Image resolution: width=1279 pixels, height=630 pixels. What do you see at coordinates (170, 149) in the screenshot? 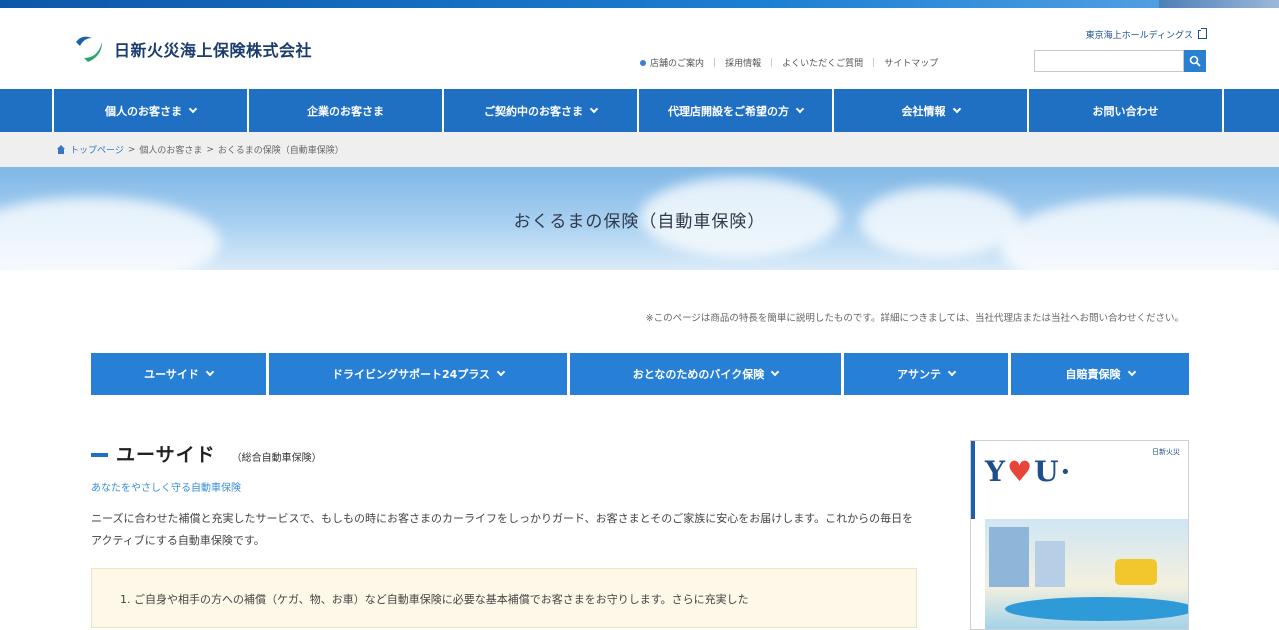
I see `breadcrumb-individual: 個人のお客さま` at bounding box center [170, 149].